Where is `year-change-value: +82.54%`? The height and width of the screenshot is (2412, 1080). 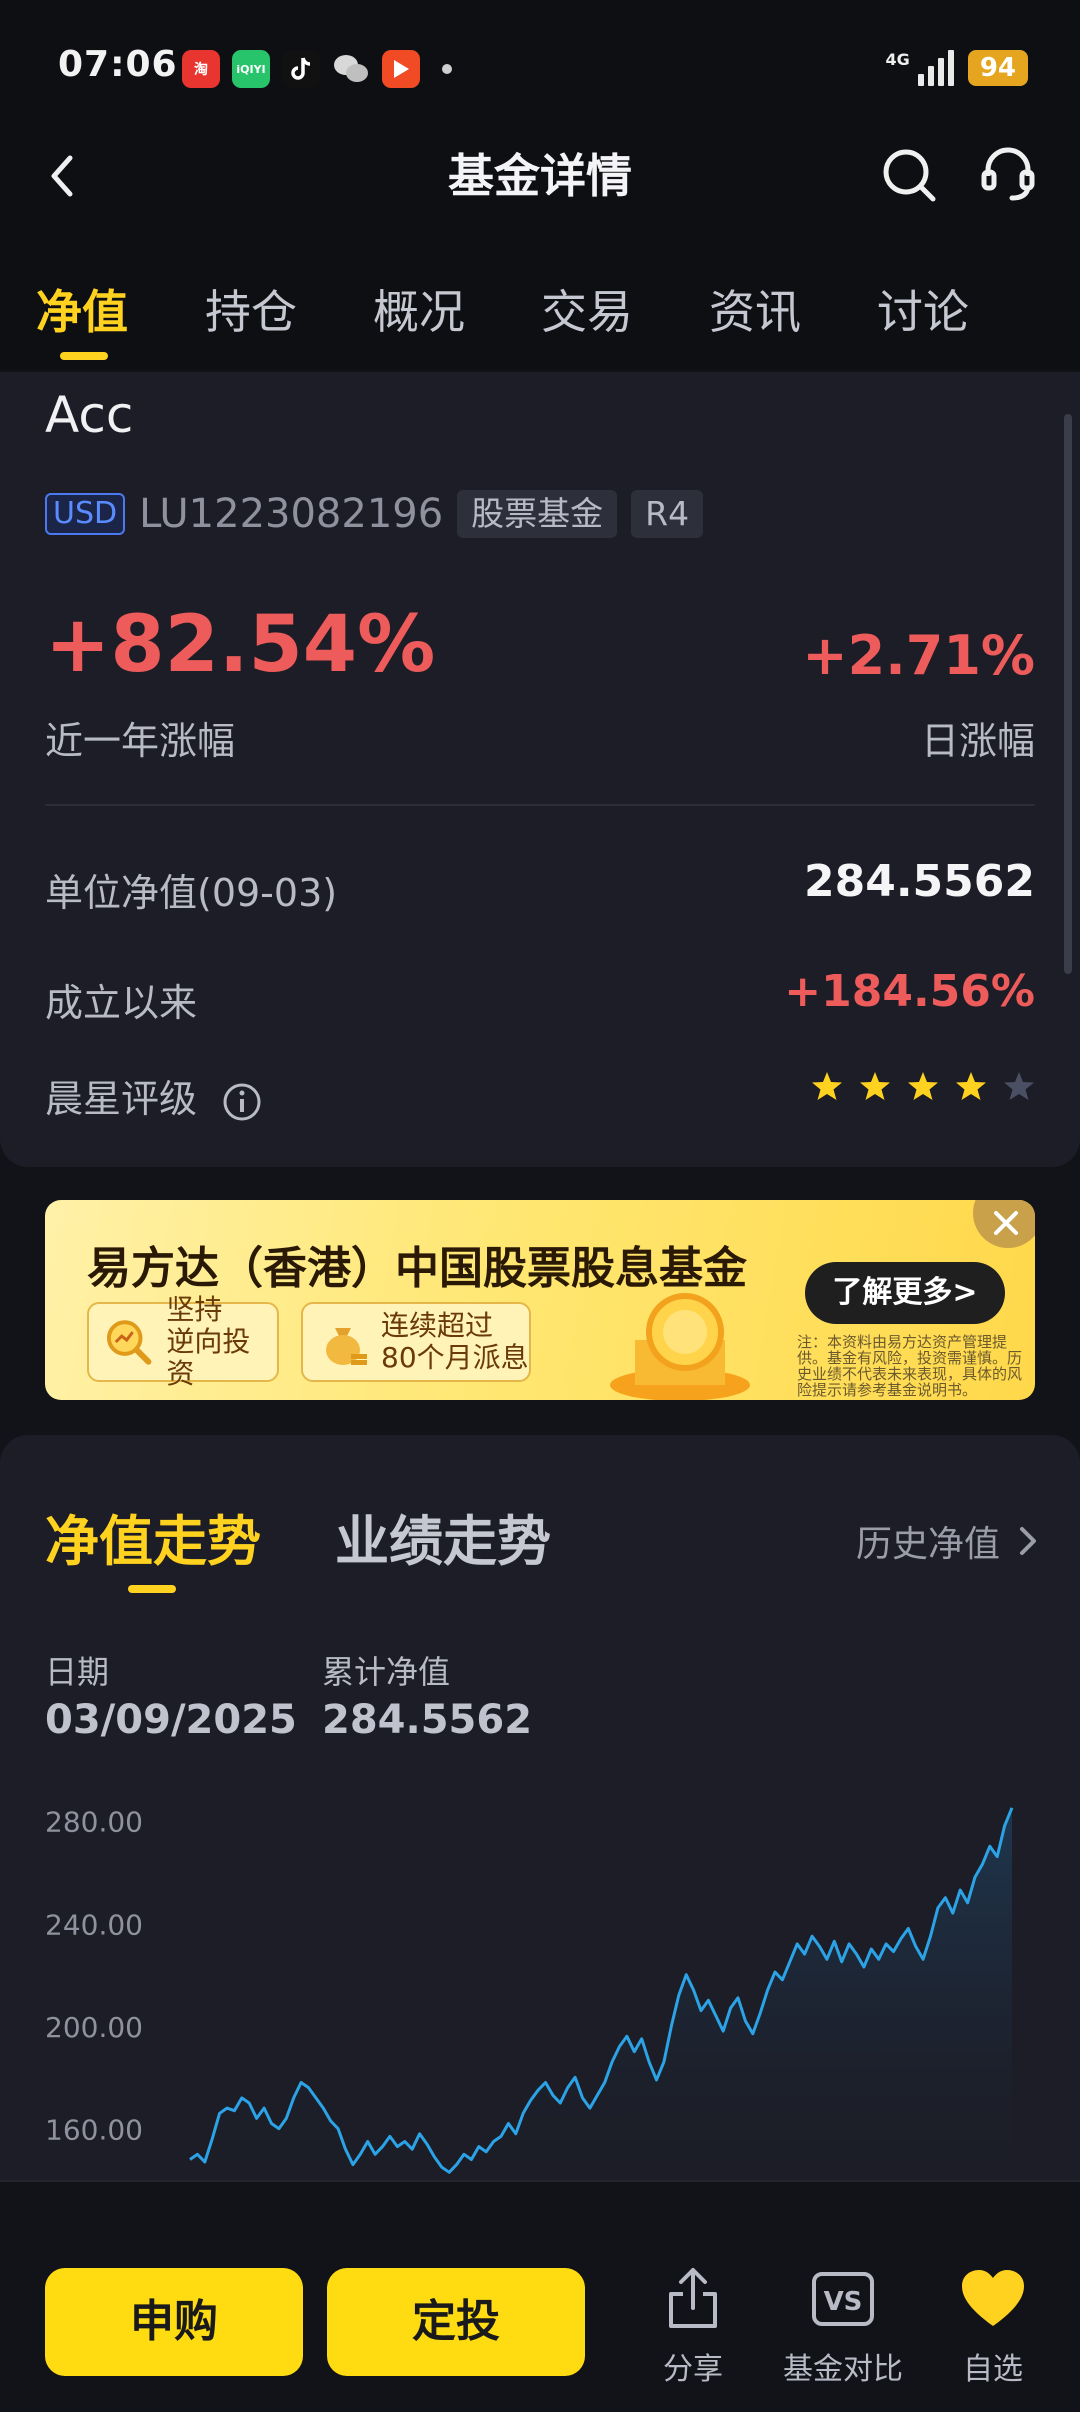
year-change-value: +82.54% is located at coordinates (240, 645).